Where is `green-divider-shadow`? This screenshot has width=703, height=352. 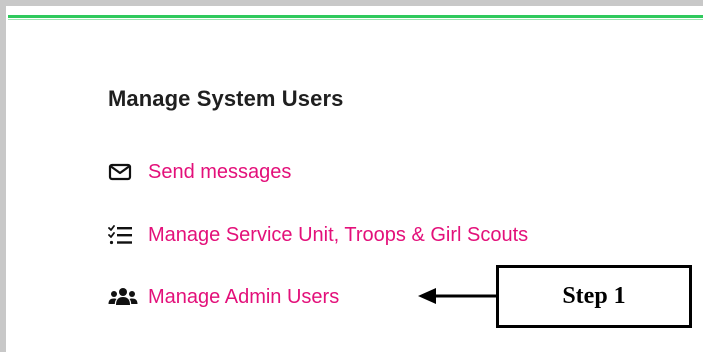 green-divider-shadow is located at coordinates (355, 19).